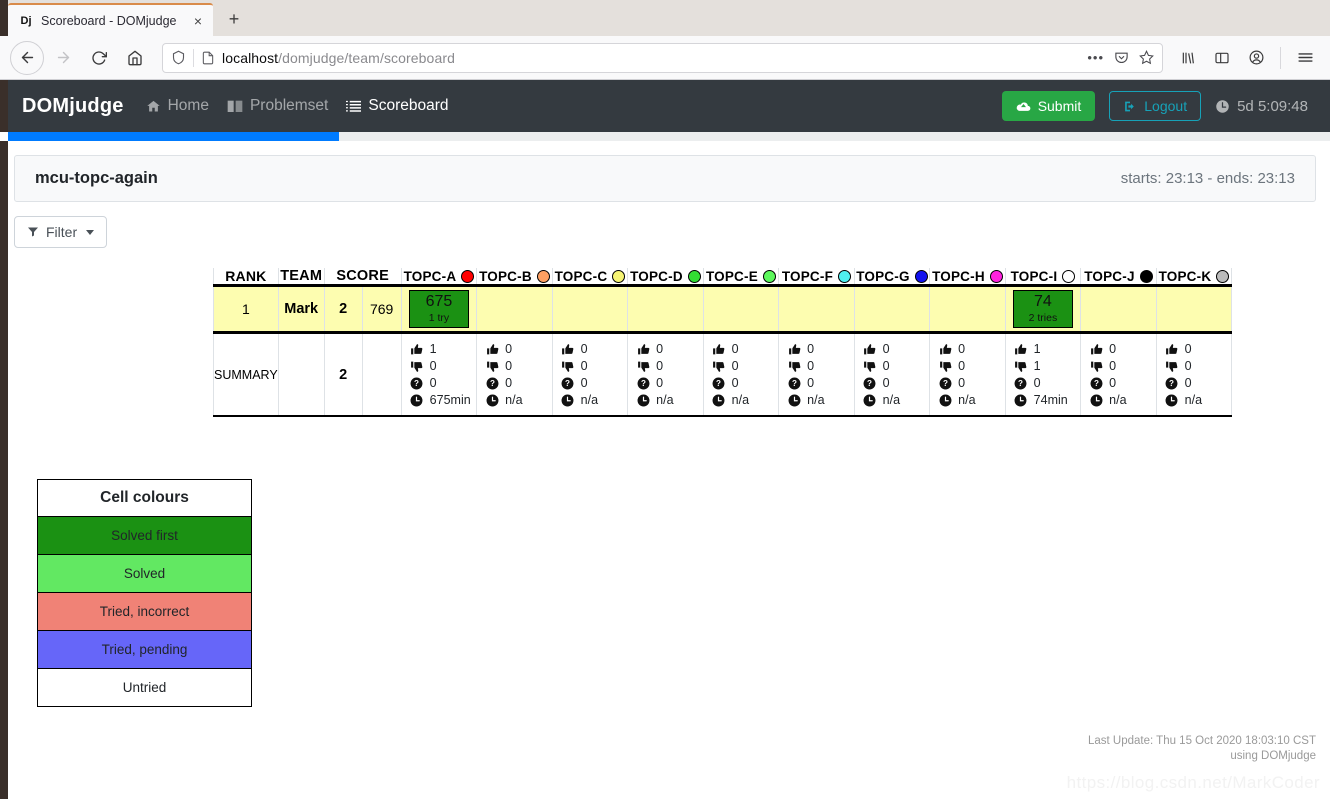  Describe the element at coordinates (1222, 58) in the screenshot. I see `sidebar-icon` at that location.